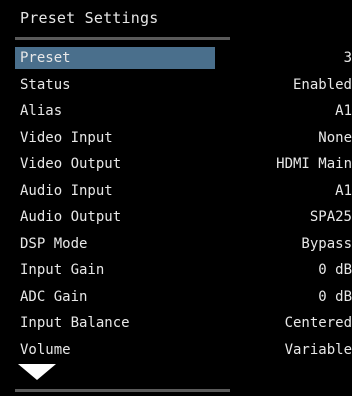 This screenshot has width=352, height=396. What do you see at coordinates (66, 190) in the screenshot?
I see `menu-item-label: Audio Input` at bounding box center [66, 190].